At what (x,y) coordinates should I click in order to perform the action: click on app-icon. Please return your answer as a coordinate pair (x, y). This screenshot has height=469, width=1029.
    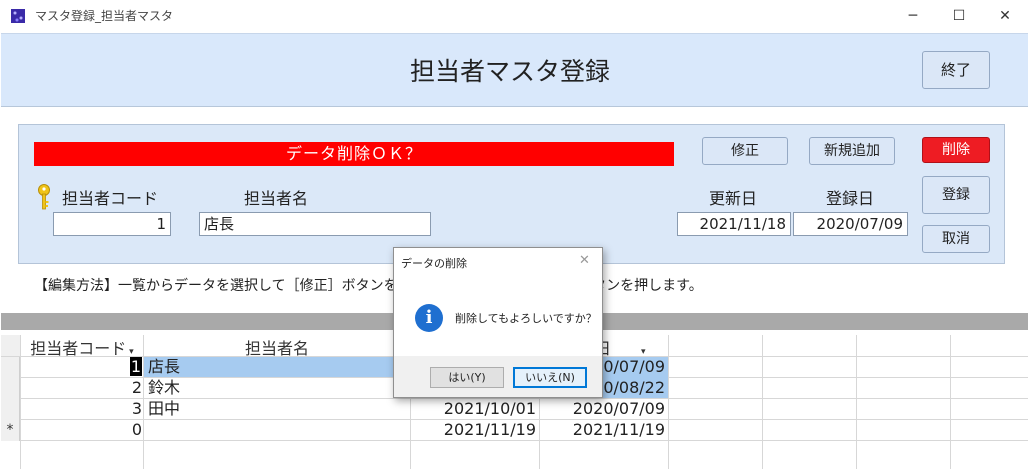
    Looking at the image, I should click on (18, 16).